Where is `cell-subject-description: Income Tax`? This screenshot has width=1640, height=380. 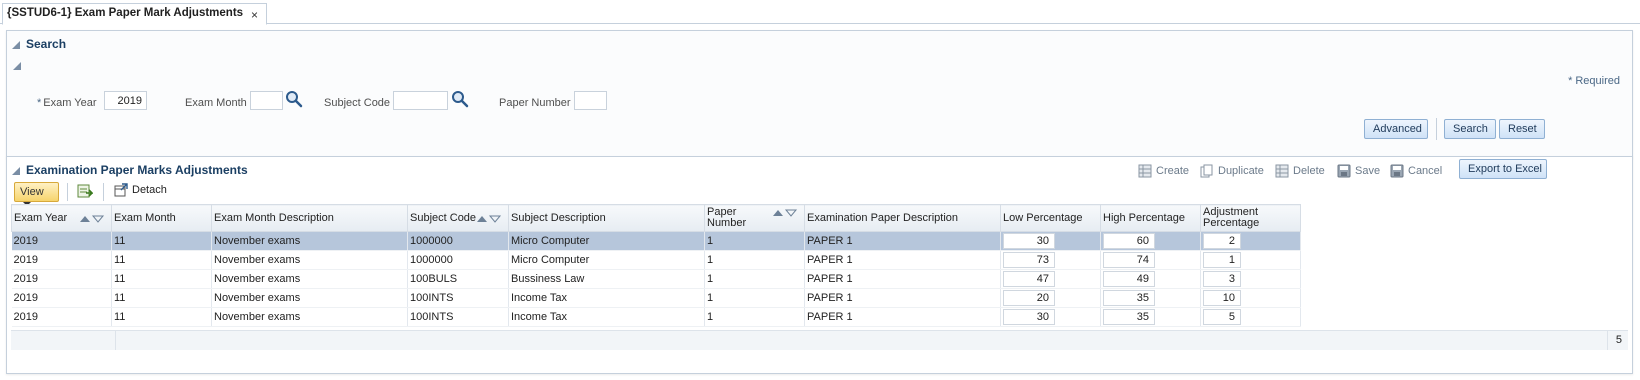
cell-subject-description: Income Tax is located at coordinates (606, 298).